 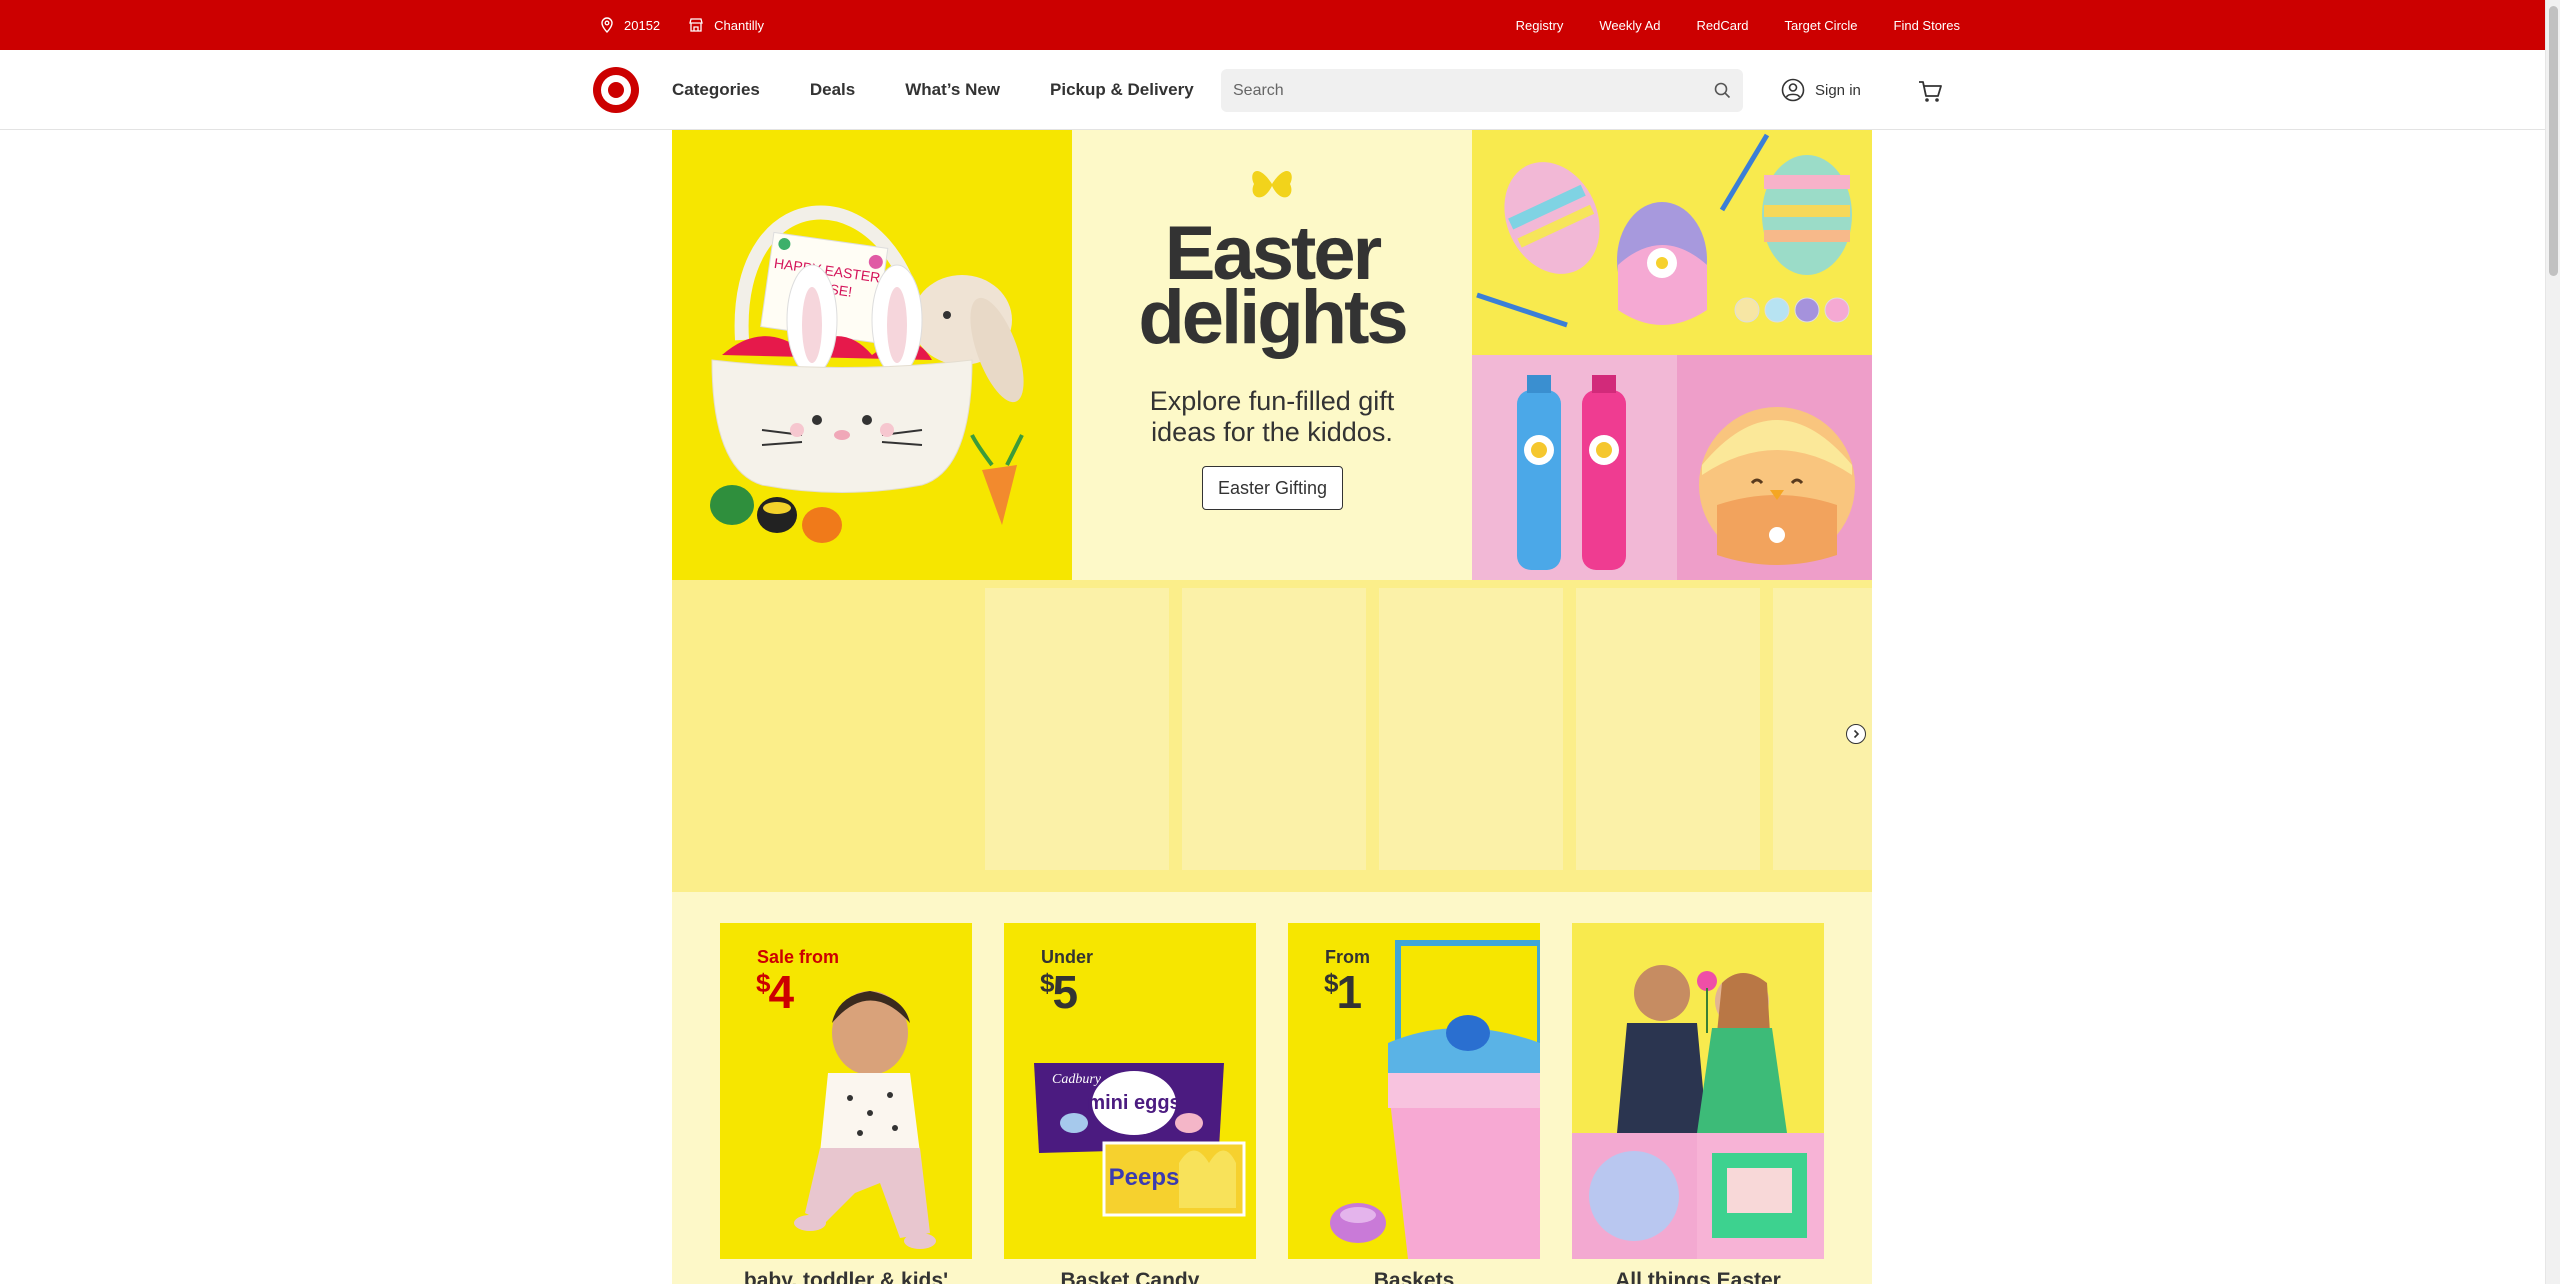 I want to click on candy-name-text: mini eggs, so click(x=1133, y=1103).